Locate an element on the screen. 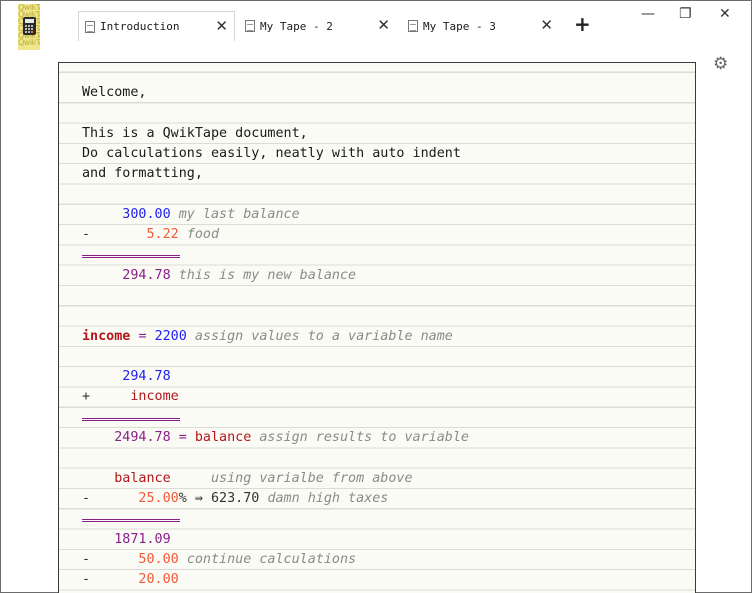  comment: using varialbe from above is located at coordinates (312, 478).